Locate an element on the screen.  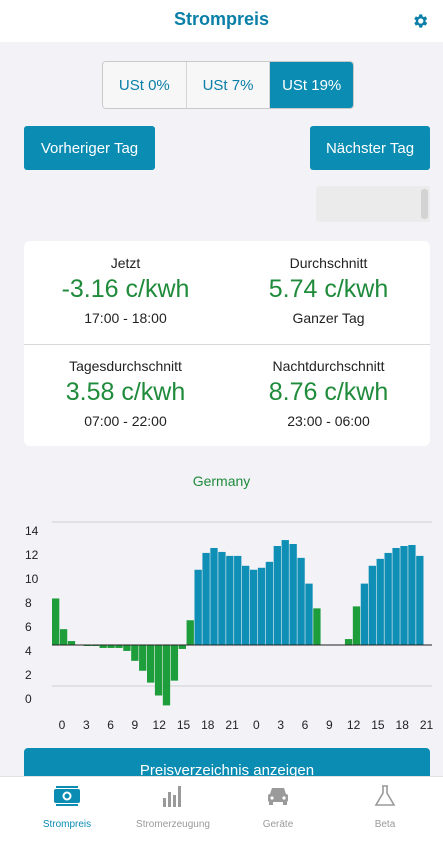
tab-geraete: Geräte is located at coordinates (278, 806).